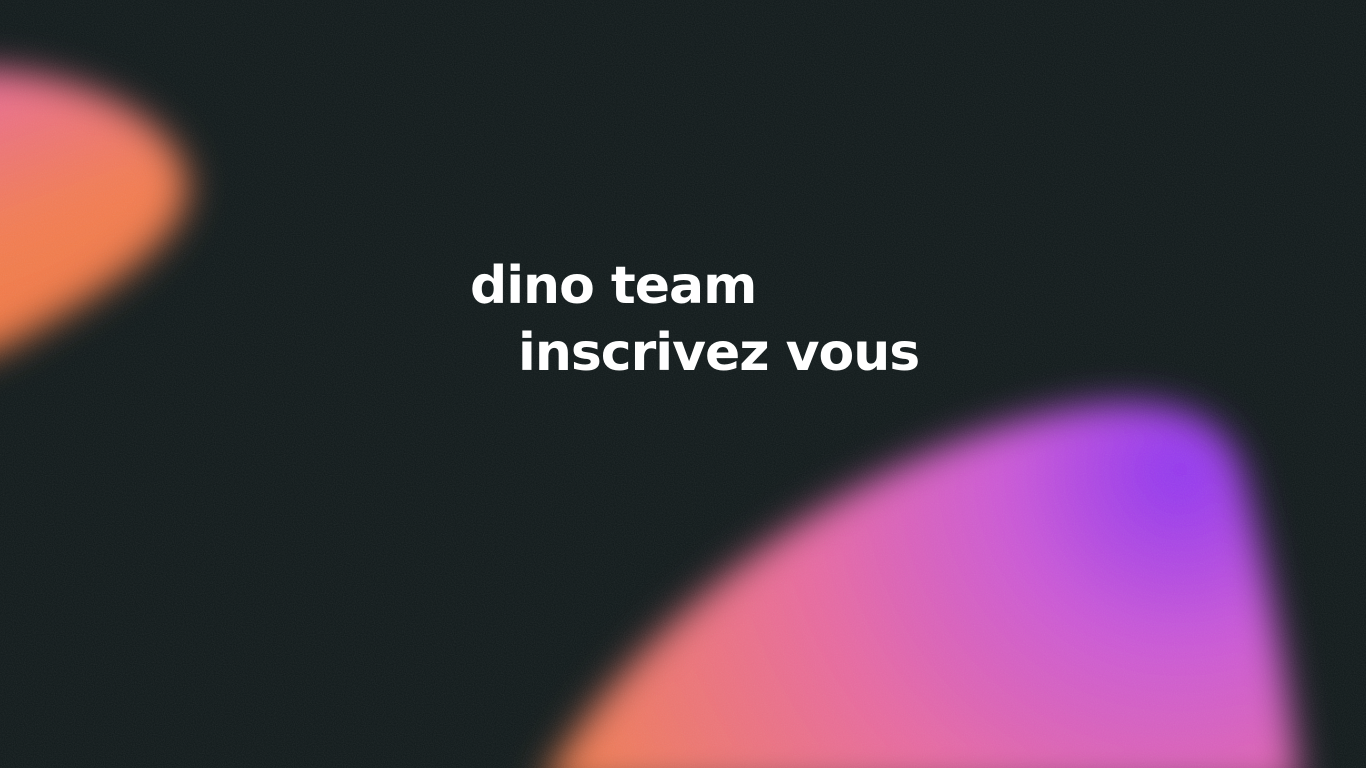 Image resolution: width=1366 pixels, height=768 pixels. Describe the element at coordinates (613, 286) in the screenshot. I see `headline-line-dino-team: dino team` at that location.